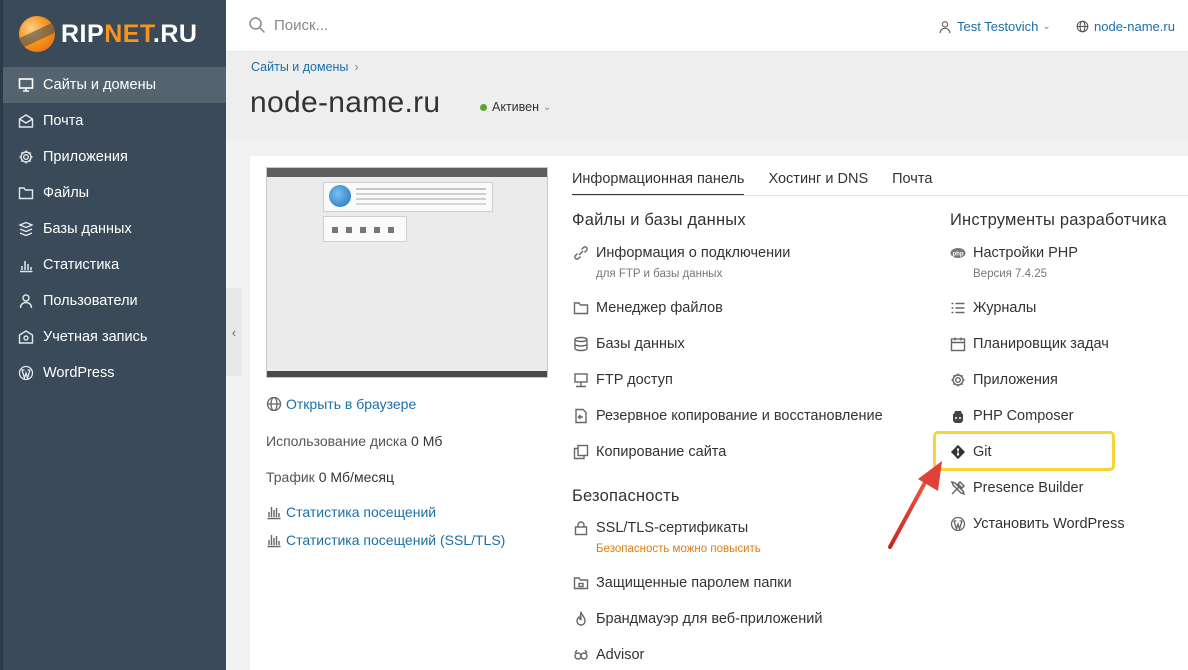 The width and height of the screenshot is (1188, 670). I want to click on connection-info-label: Информация о подключении, so click(693, 253).